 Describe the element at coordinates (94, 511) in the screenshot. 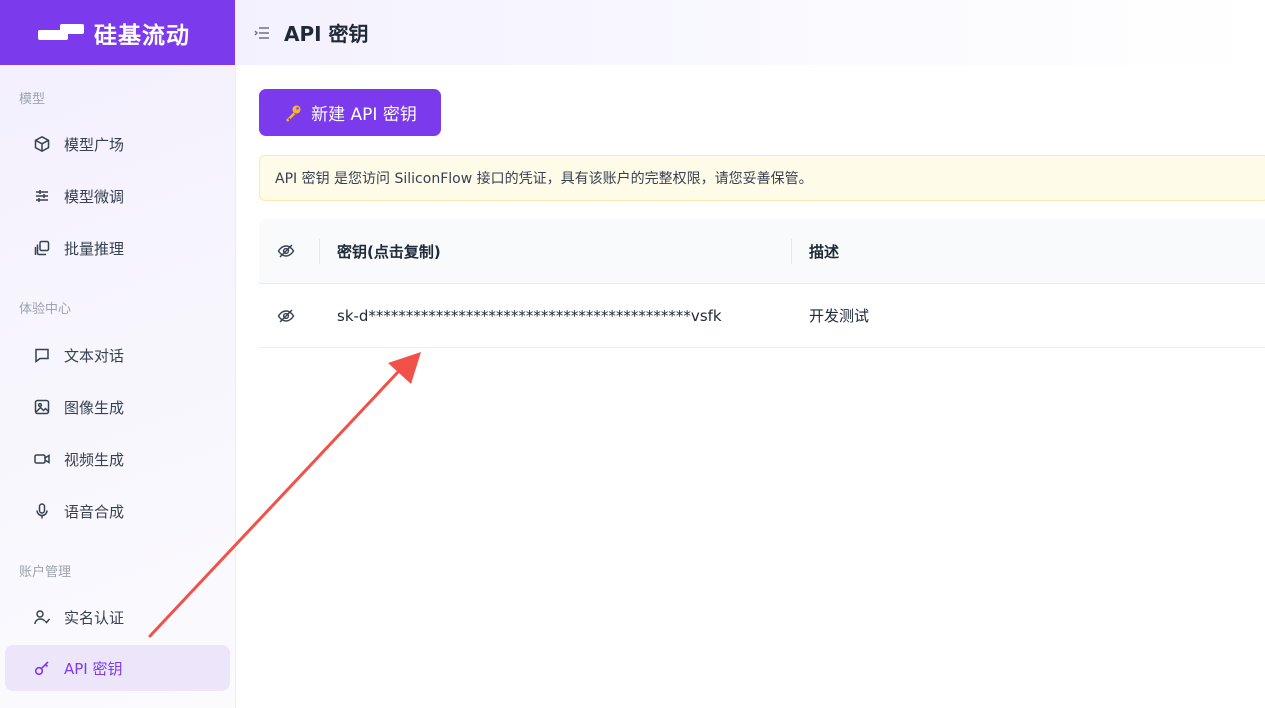

I see `sidebar-item-label: 语音合成` at that location.